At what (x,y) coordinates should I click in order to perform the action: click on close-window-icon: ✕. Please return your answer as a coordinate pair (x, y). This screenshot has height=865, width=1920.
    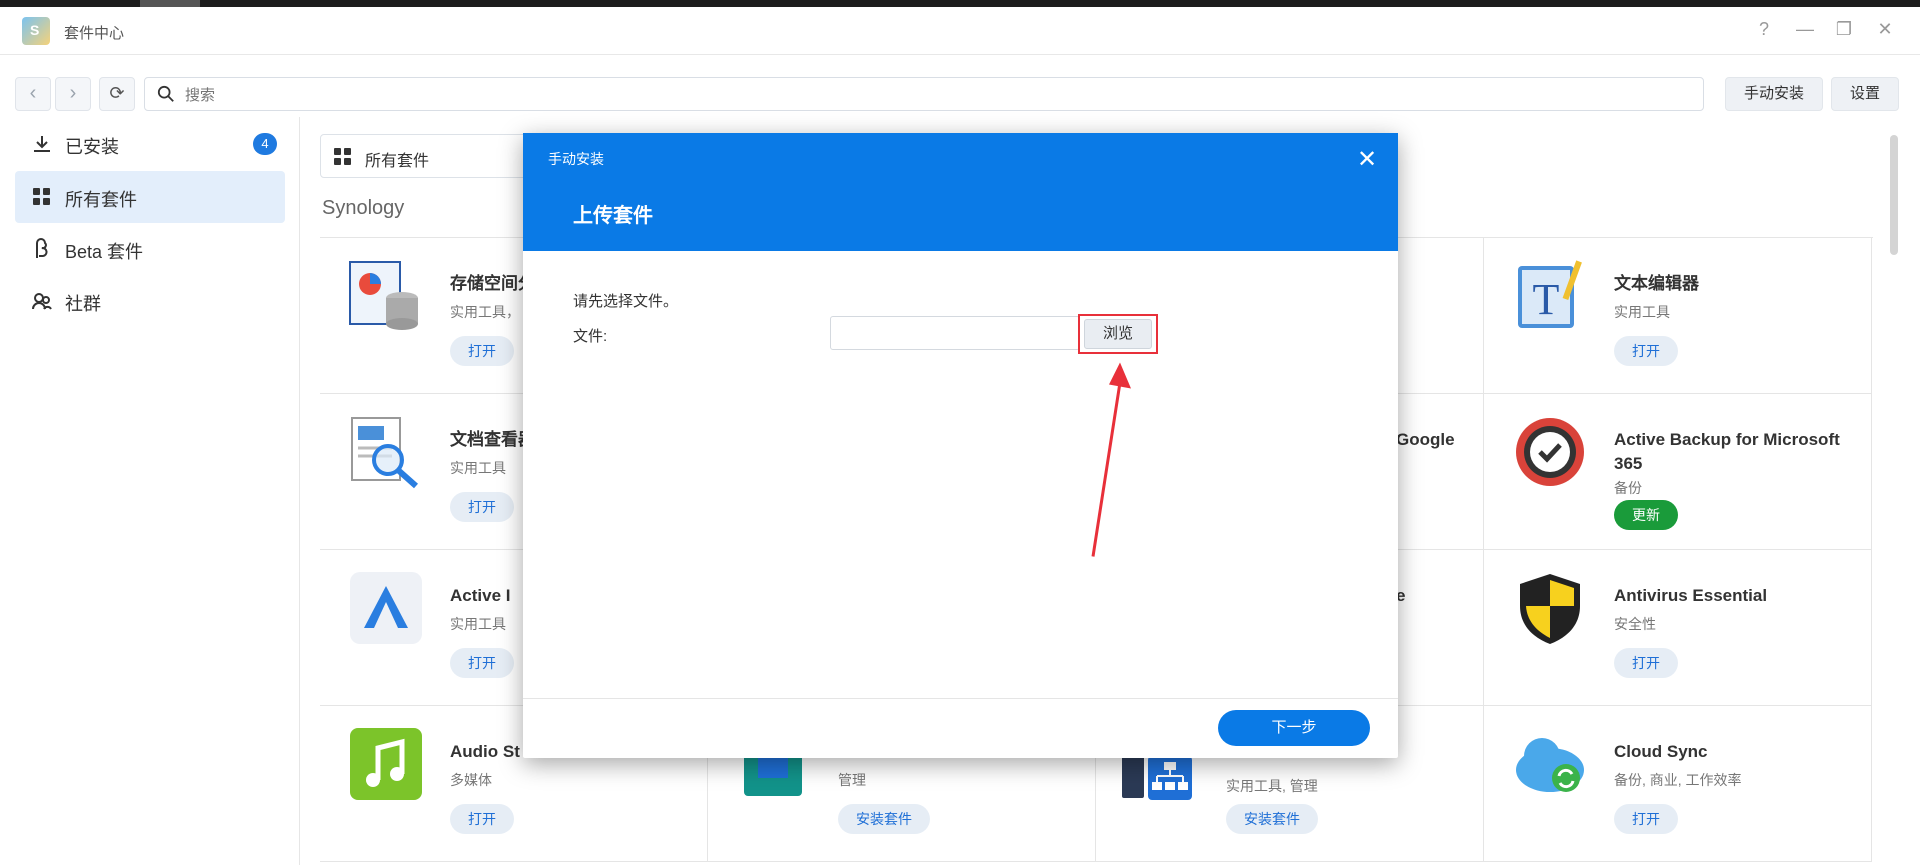
    Looking at the image, I should click on (1885, 29).